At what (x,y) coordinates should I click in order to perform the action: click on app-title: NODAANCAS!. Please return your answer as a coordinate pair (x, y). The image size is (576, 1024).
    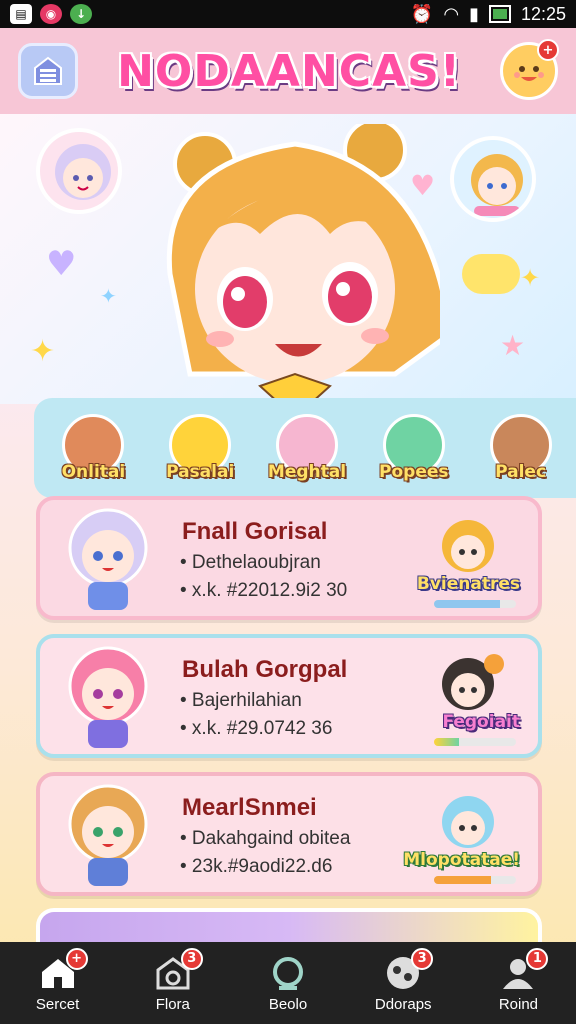
    Looking at the image, I should click on (289, 71).